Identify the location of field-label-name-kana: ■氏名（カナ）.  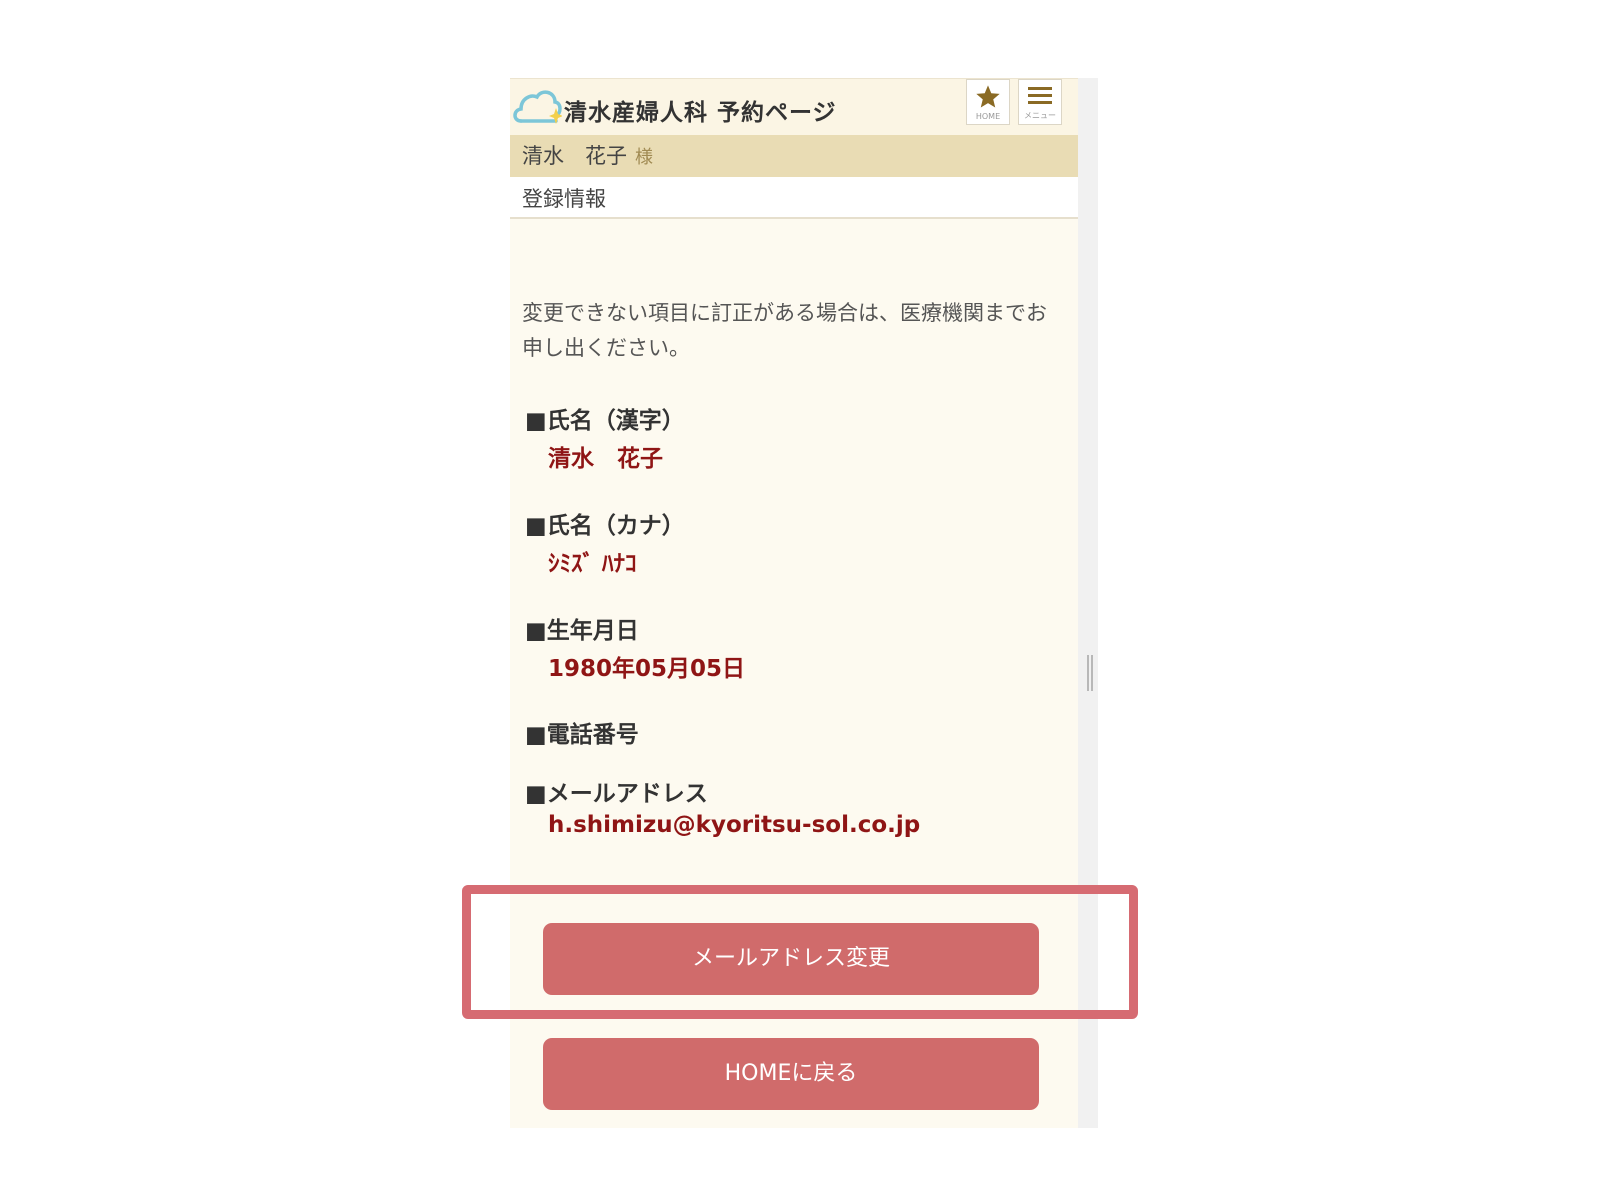
(605, 526).